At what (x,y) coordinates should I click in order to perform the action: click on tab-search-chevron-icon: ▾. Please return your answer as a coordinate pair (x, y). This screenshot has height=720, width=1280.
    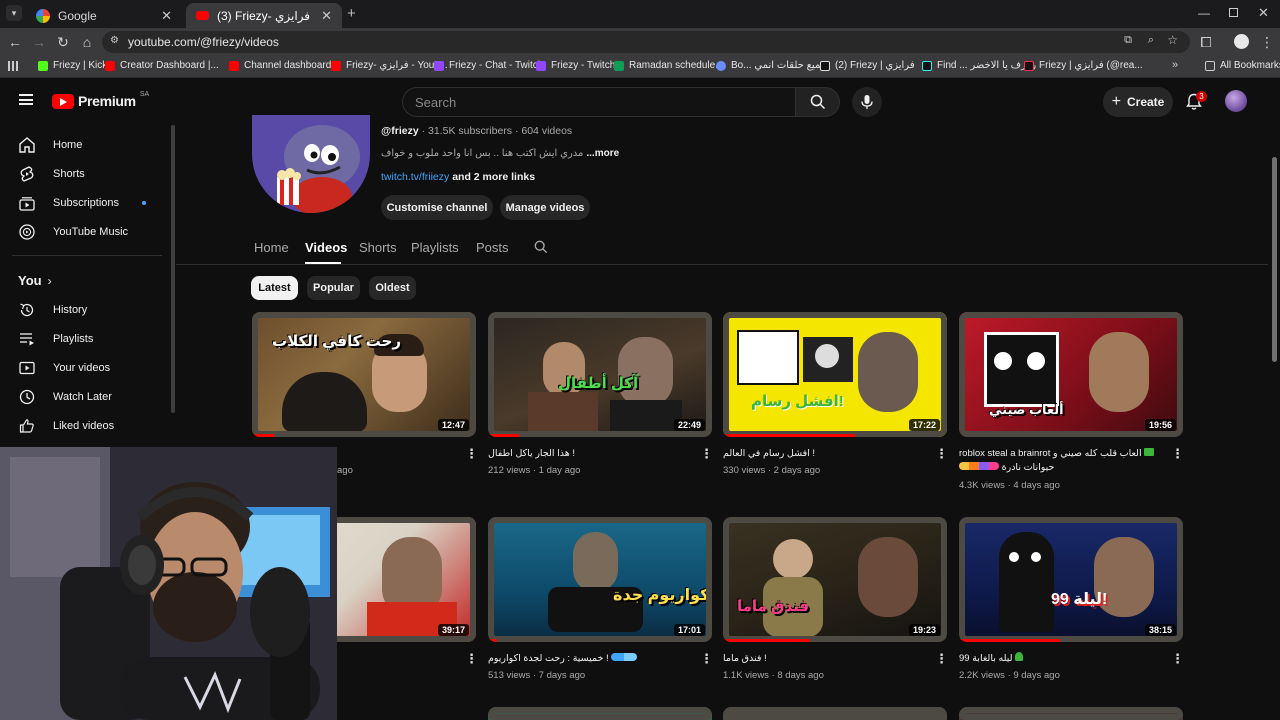
    Looking at the image, I should click on (14, 13).